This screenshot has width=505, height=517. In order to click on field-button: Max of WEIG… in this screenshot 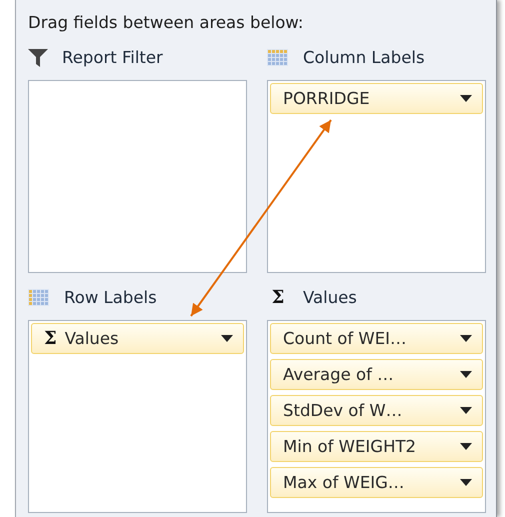, I will do `click(376, 482)`.